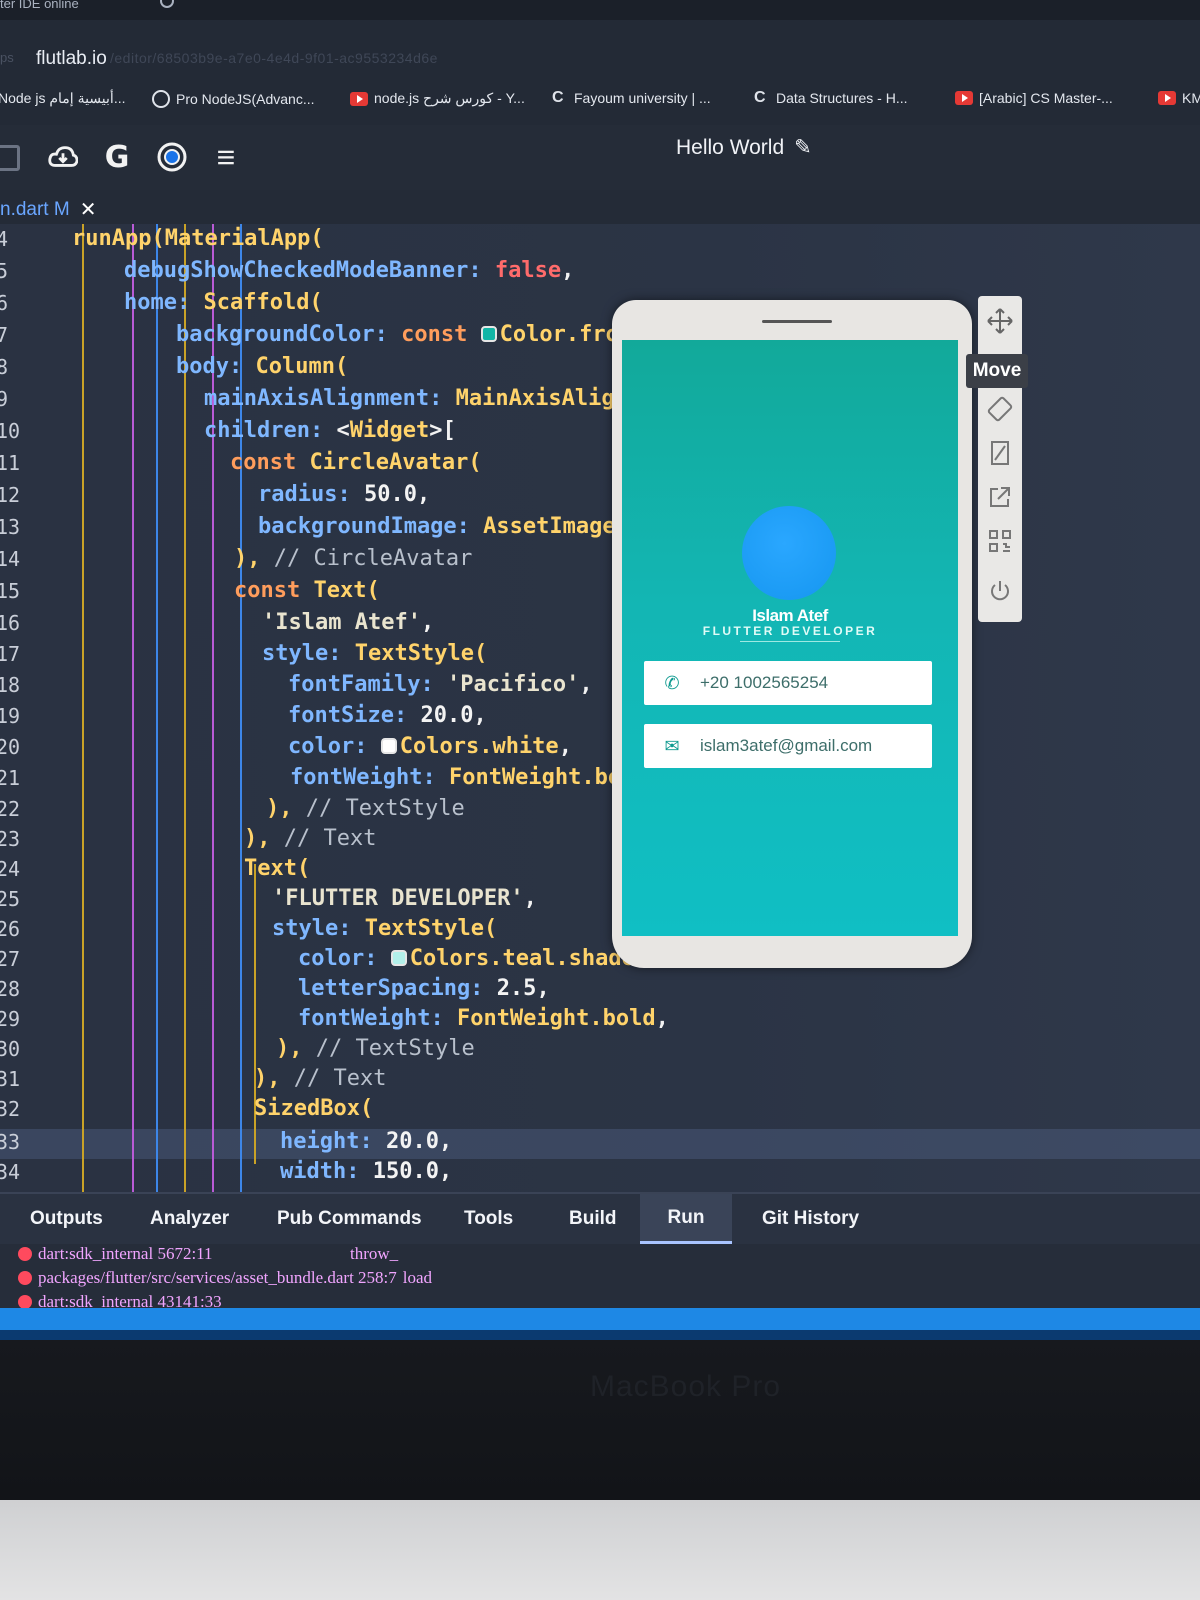 The height and width of the screenshot is (1600, 1200). What do you see at coordinates (198, 238) in the screenshot?
I see `code-line: runApp(MaterialApp(` at bounding box center [198, 238].